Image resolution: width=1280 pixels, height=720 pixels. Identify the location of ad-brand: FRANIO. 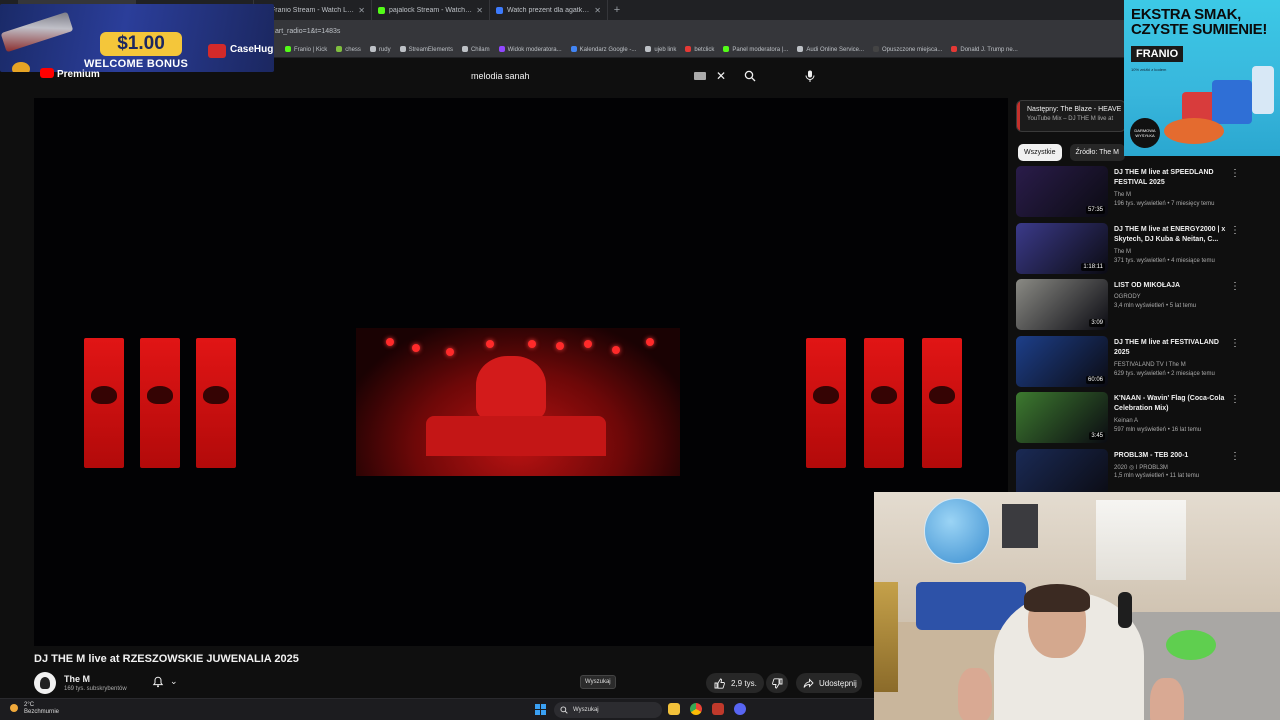
(1157, 54).